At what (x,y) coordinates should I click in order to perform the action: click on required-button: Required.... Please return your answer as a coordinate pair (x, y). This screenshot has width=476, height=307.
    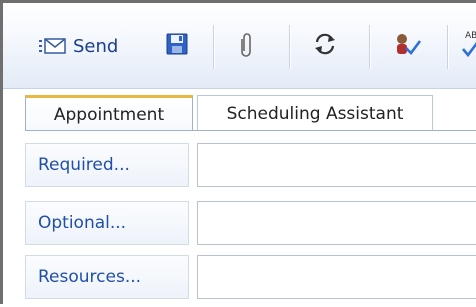
    Looking at the image, I should click on (107, 165).